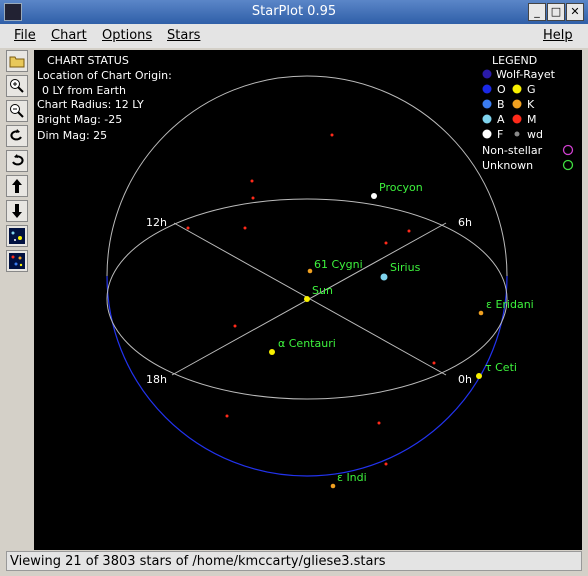  Describe the element at coordinates (507, 165) in the screenshot. I see `legend-unknown: Unknown` at that location.